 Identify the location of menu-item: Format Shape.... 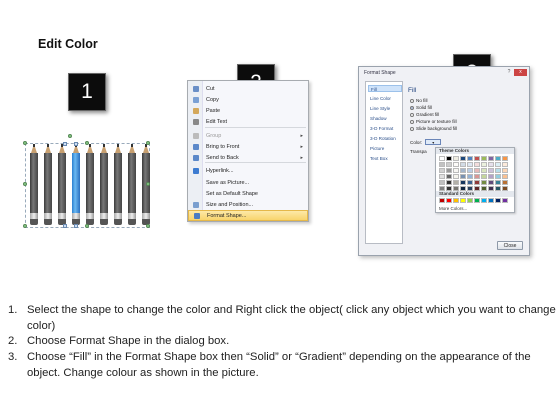
(248, 215).